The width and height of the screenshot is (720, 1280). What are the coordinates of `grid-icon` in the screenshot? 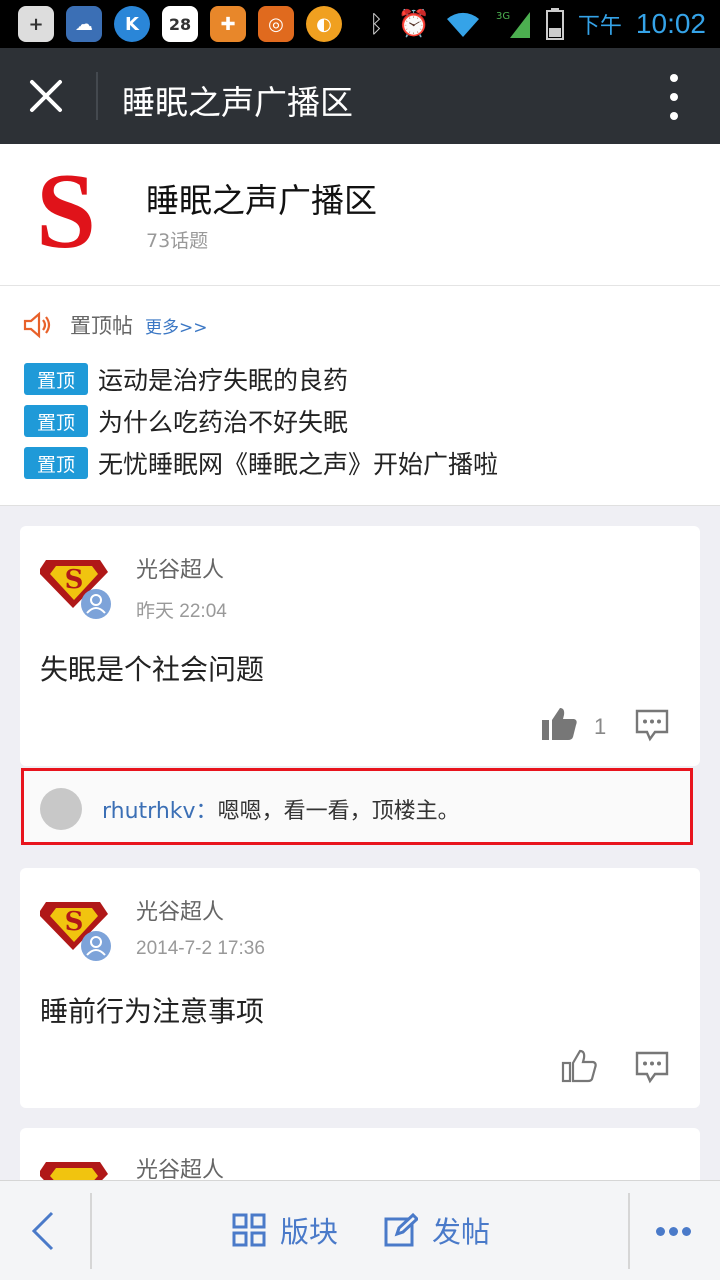 It's located at (249, 1230).